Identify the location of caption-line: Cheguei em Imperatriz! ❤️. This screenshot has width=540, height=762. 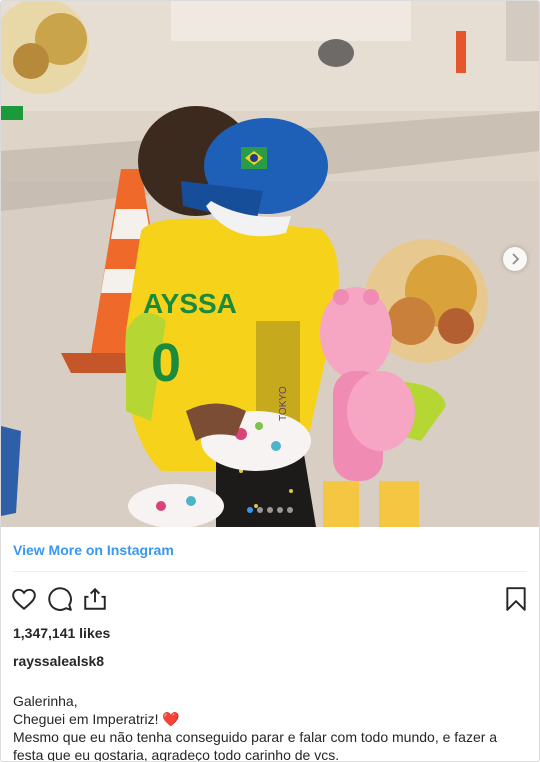
(96, 719).